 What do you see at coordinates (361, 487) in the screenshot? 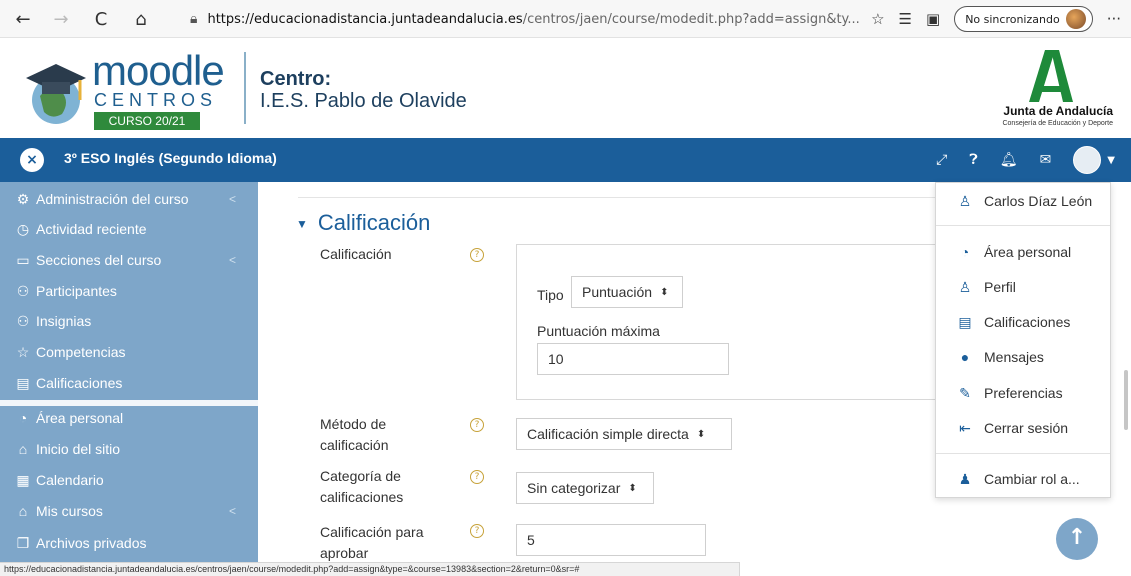
I see `grade-category-label: Categoría de calificaciones` at bounding box center [361, 487].